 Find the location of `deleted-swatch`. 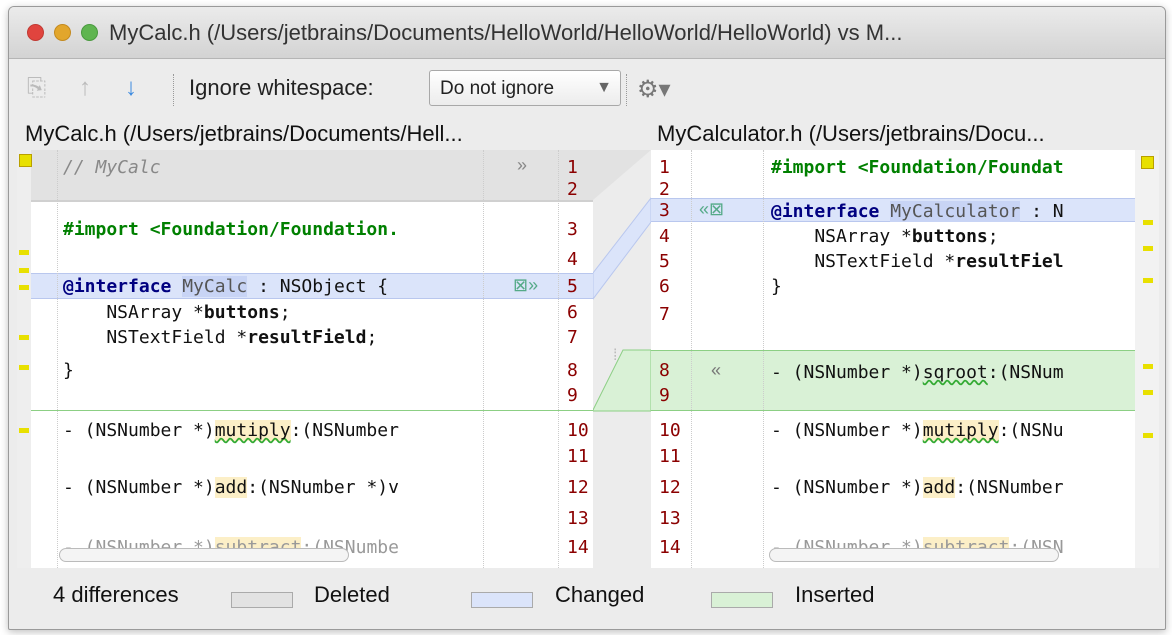

deleted-swatch is located at coordinates (262, 600).